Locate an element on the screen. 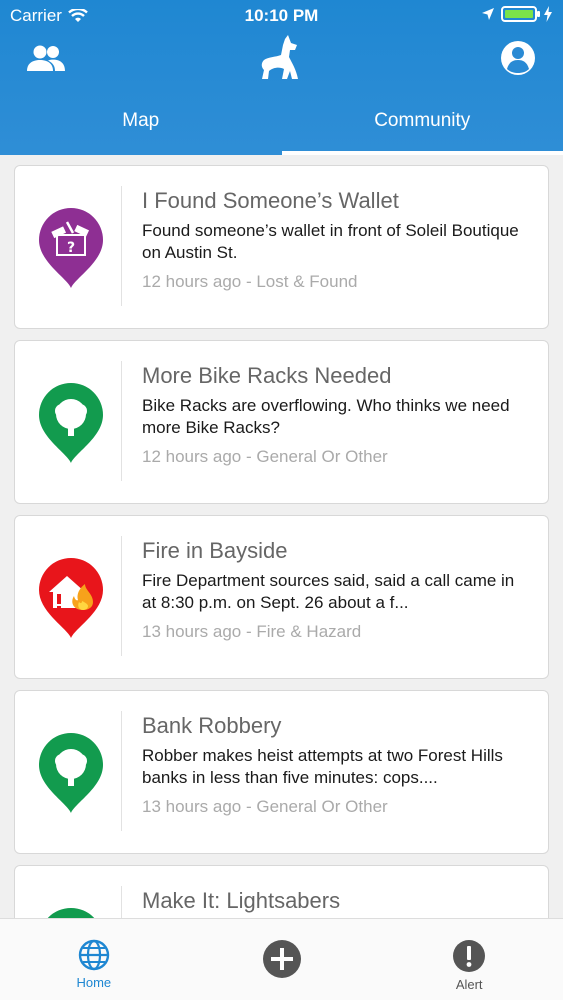 This screenshot has width=563, height=1000. nav-home-label: Home is located at coordinates (94, 982).